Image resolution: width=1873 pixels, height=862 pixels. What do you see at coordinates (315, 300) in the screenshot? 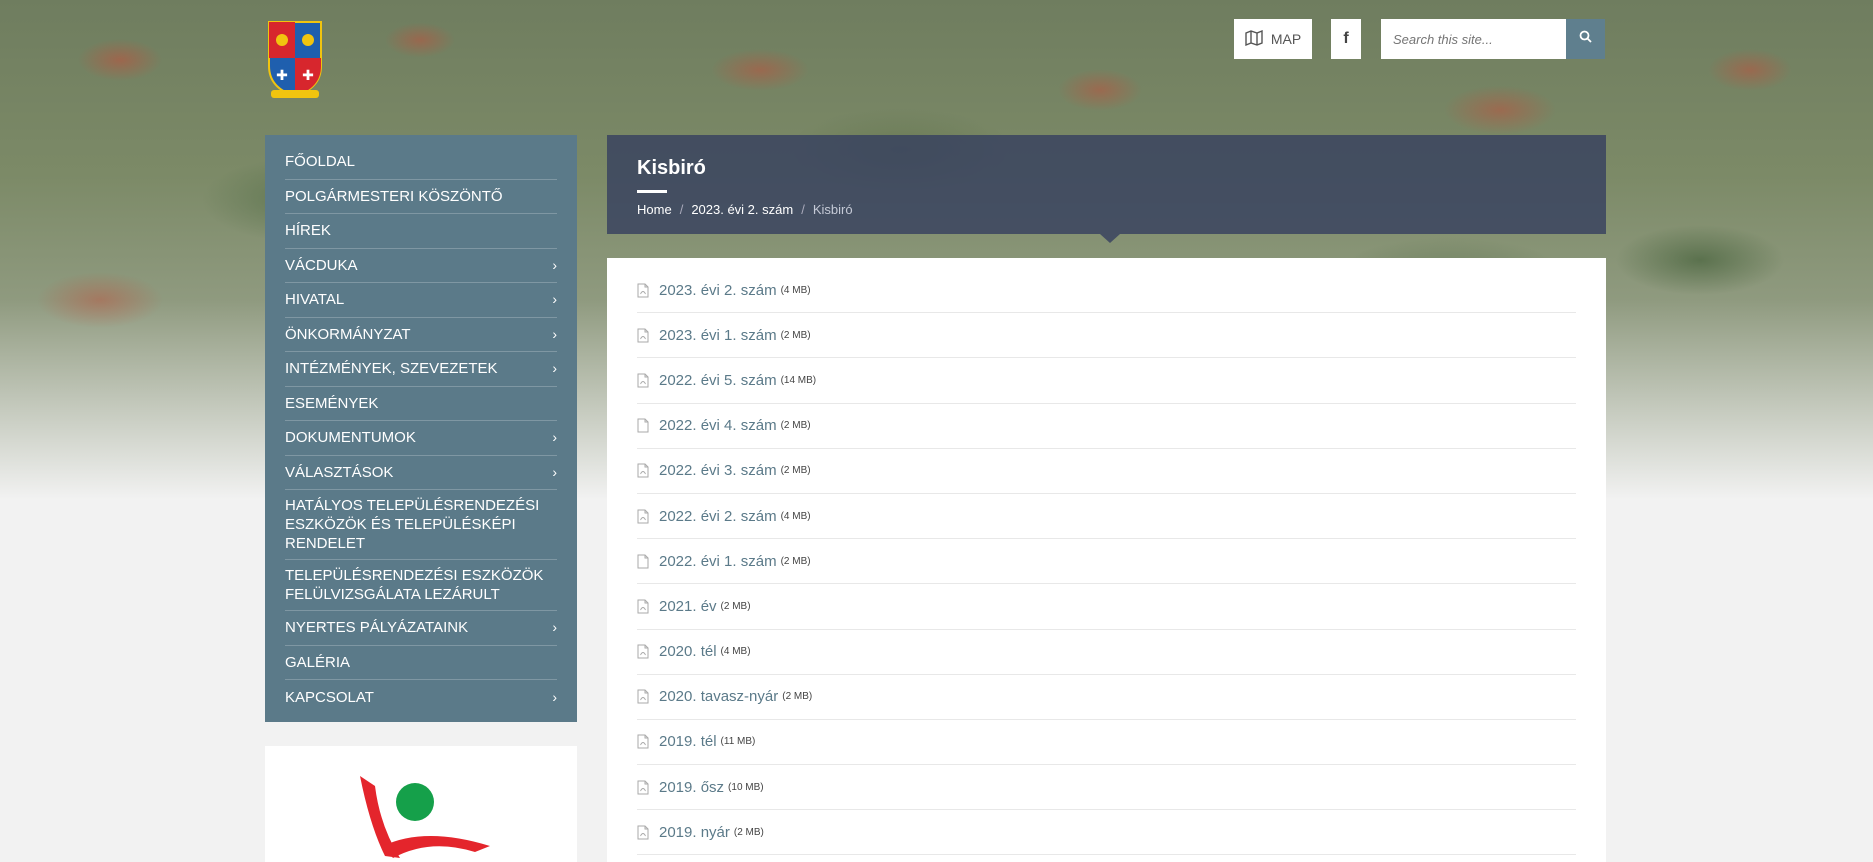
I see `sidebar-item-label: Hivatal` at bounding box center [315, 300].